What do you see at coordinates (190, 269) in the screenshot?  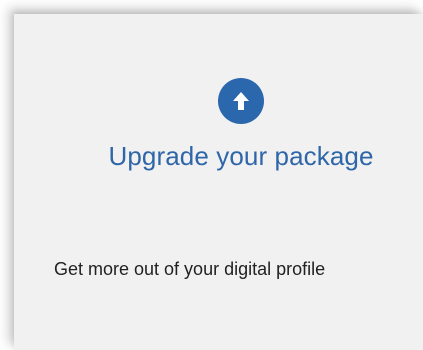 I see `card-description: Get more out of your digital profile` at bounding box center [190, 269].